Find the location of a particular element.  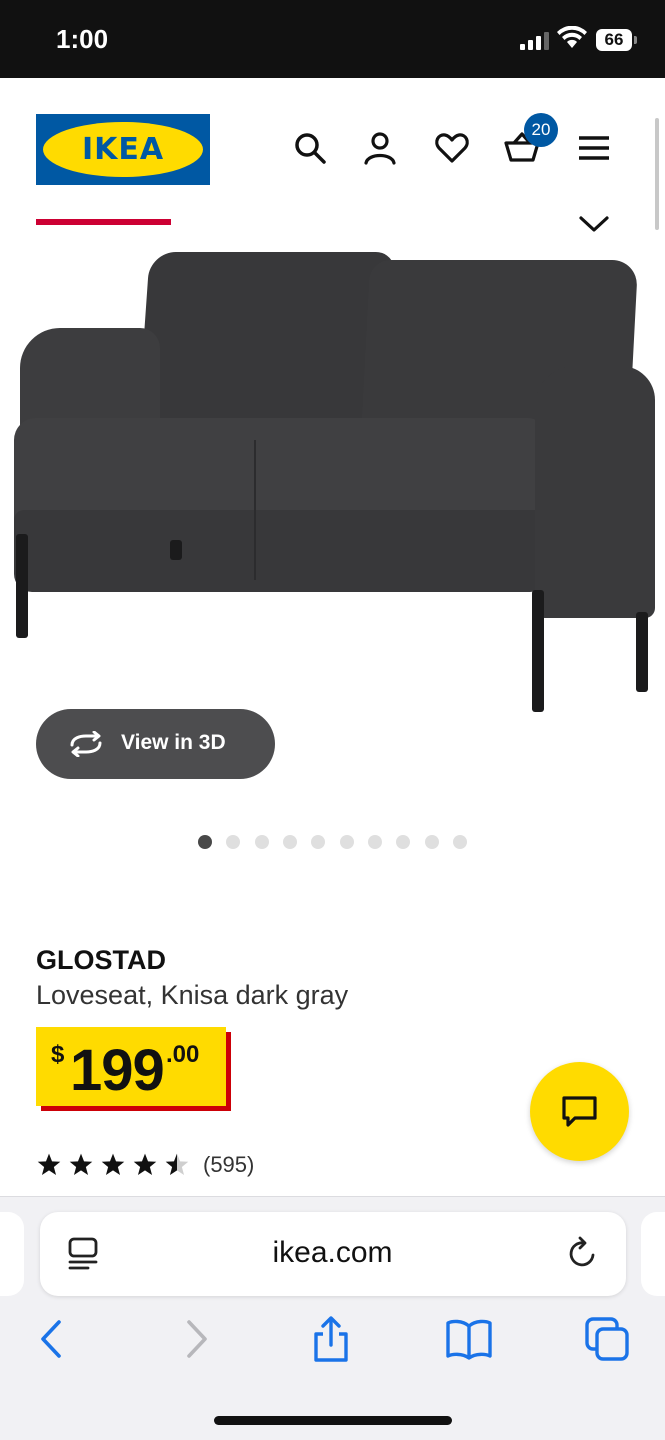

tab-indicator is located at coordinates (103, 222).